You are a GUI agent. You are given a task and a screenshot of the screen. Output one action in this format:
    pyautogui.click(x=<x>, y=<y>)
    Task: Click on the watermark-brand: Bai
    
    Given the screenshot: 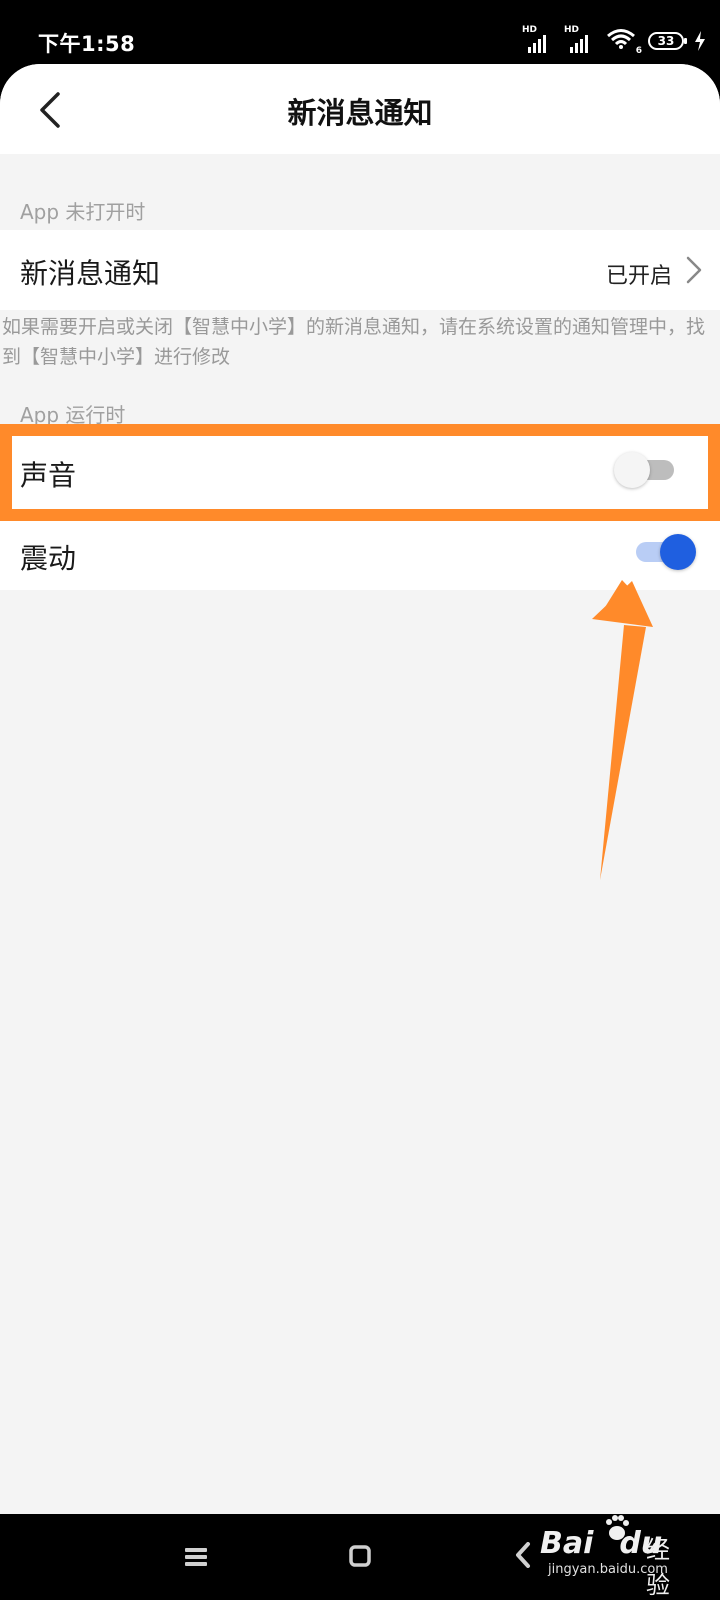 What is the action you would take?
    pyautogui.click(x=567, y=1543)
    